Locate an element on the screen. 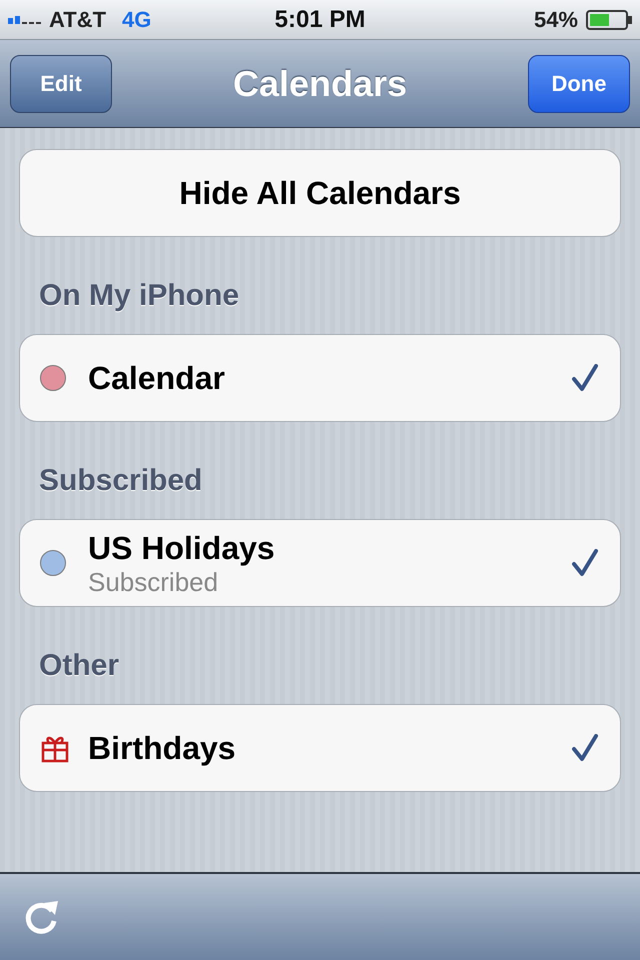 The height and width of the screenshot is (960, 640). battery-percent: 54% is located at coordinates (556, 20).